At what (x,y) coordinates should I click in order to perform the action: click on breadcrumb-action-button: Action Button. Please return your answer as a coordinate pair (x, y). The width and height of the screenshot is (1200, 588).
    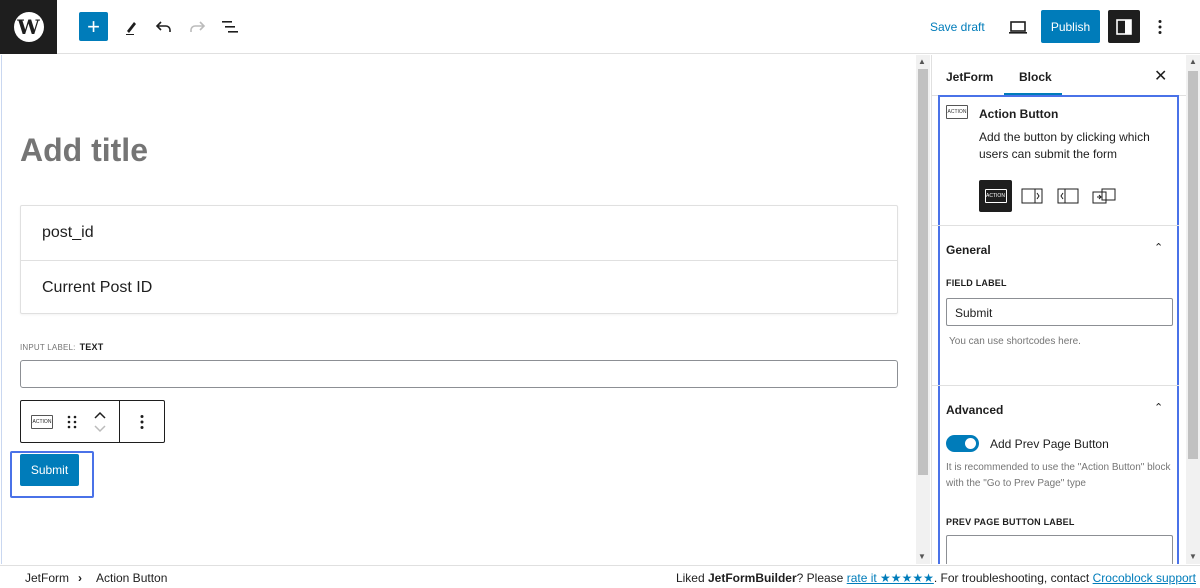
    Looking at the image, I should click on (131, 578).